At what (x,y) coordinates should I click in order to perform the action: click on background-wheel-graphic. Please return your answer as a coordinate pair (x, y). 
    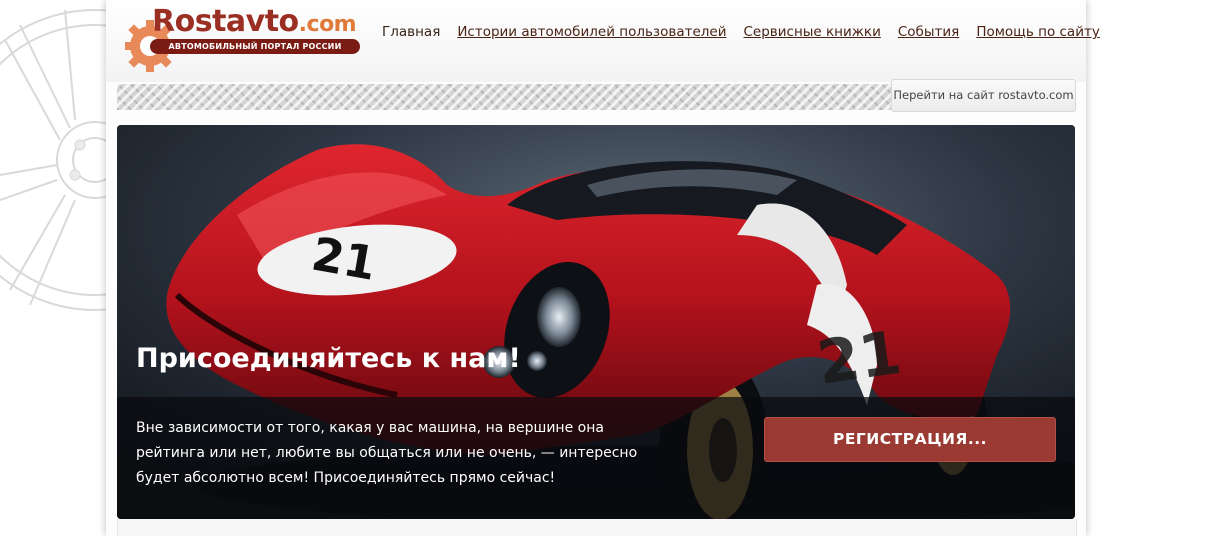
    Looking at the image, I should click on (55, 160).